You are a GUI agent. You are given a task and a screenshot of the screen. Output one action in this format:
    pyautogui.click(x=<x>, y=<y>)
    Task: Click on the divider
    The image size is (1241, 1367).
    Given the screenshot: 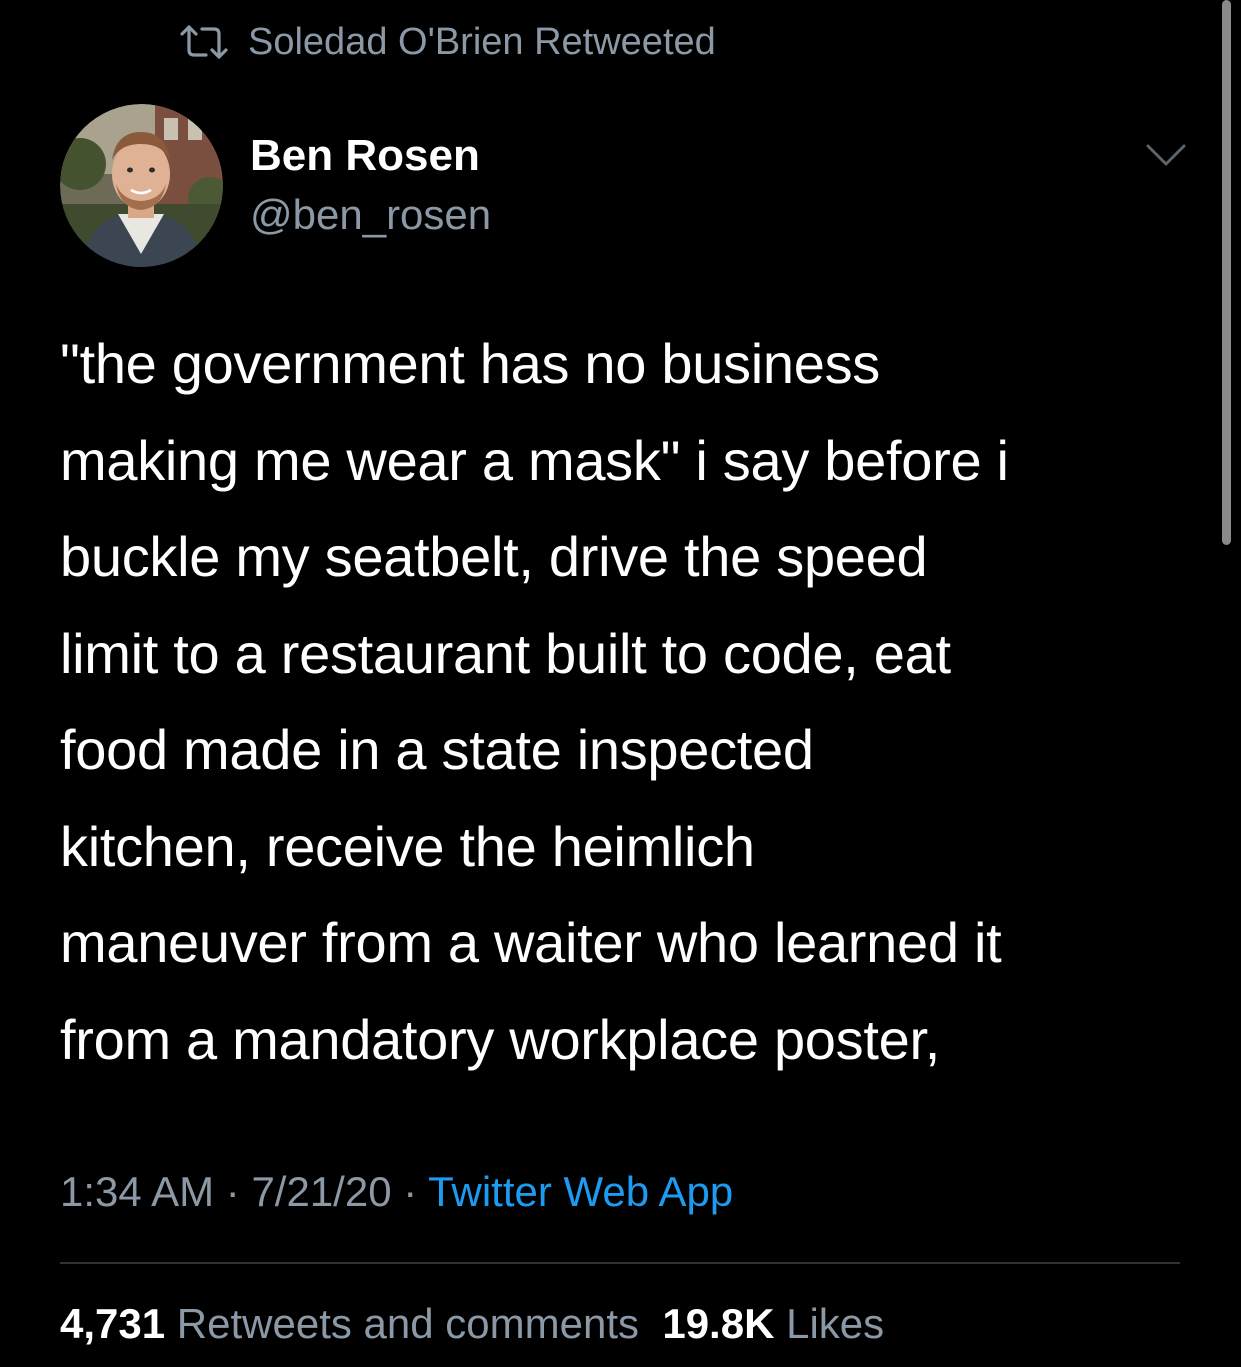 What is the action you would take?
    pyautogui.click(x=620, y=1263)
    